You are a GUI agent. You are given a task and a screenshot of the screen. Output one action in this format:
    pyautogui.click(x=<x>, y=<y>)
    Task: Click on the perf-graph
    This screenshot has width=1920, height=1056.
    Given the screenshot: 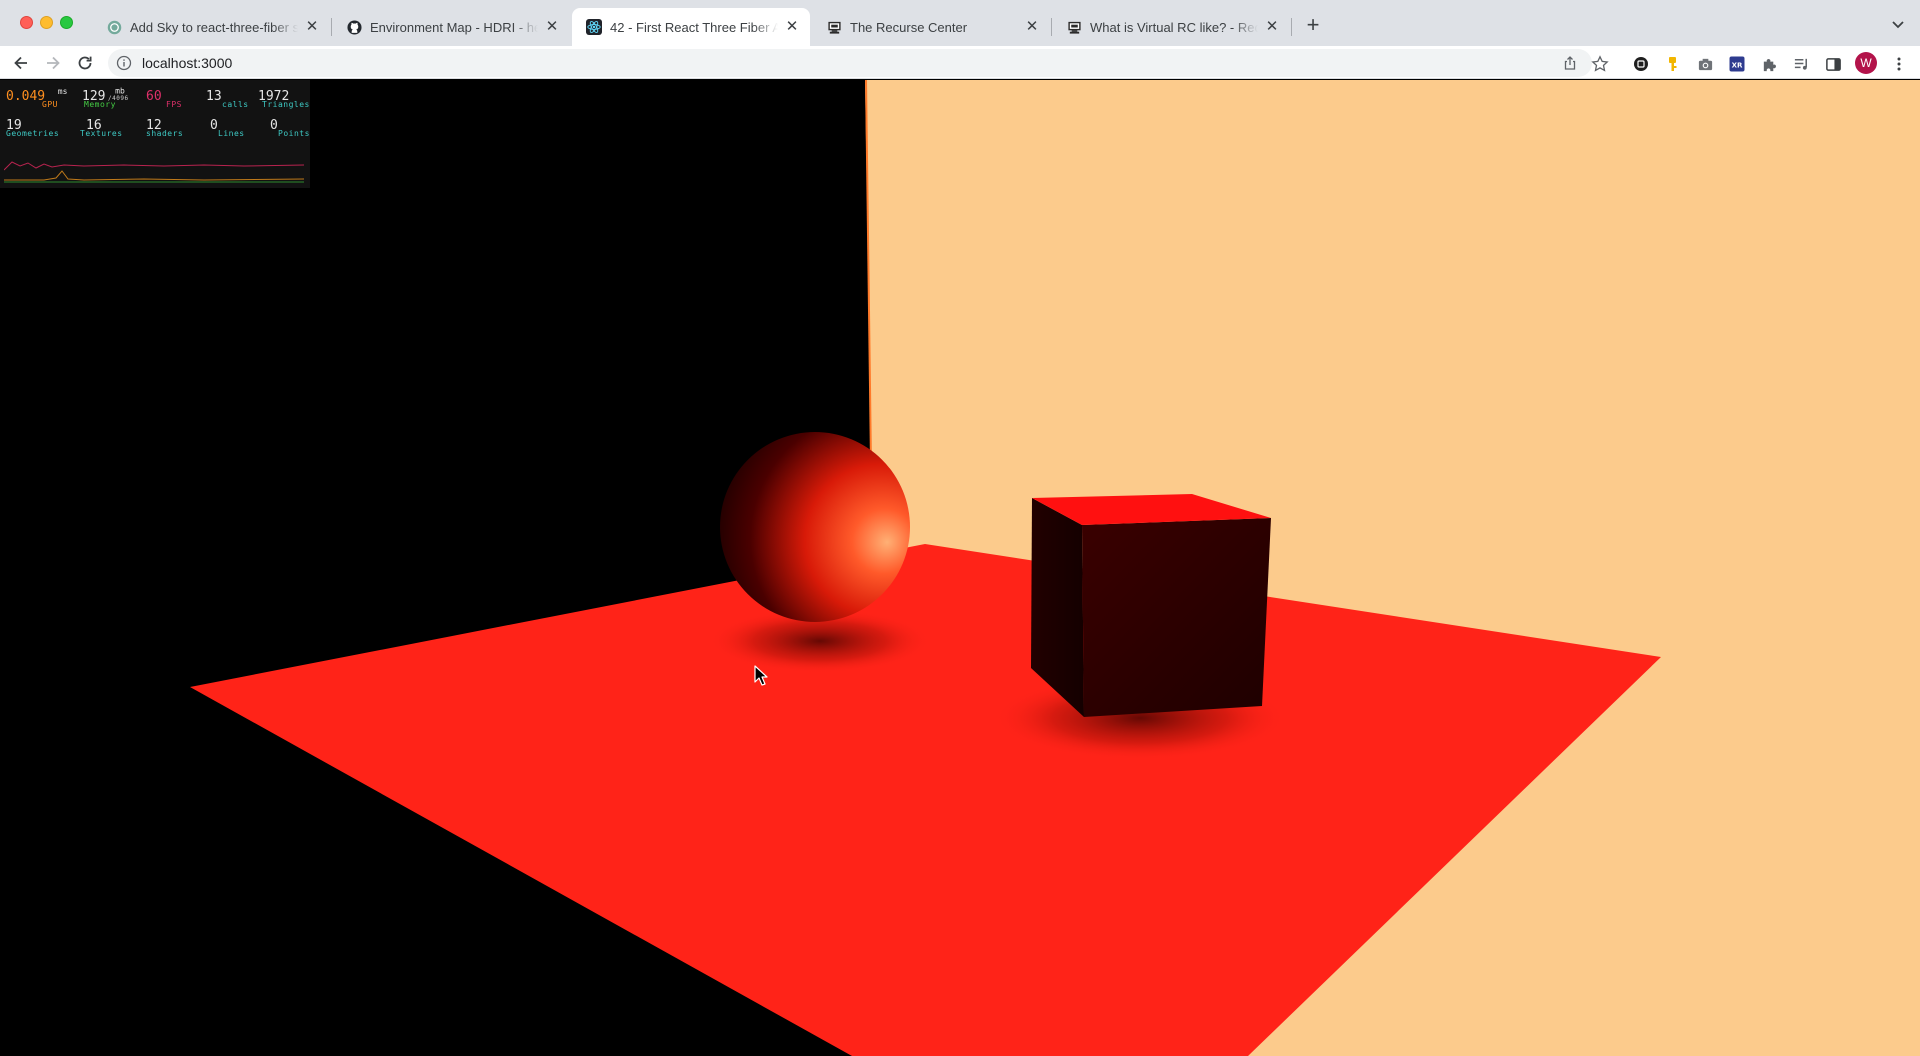 What is the action you would take?
    pyautogui.click(x=154, y=172)
    